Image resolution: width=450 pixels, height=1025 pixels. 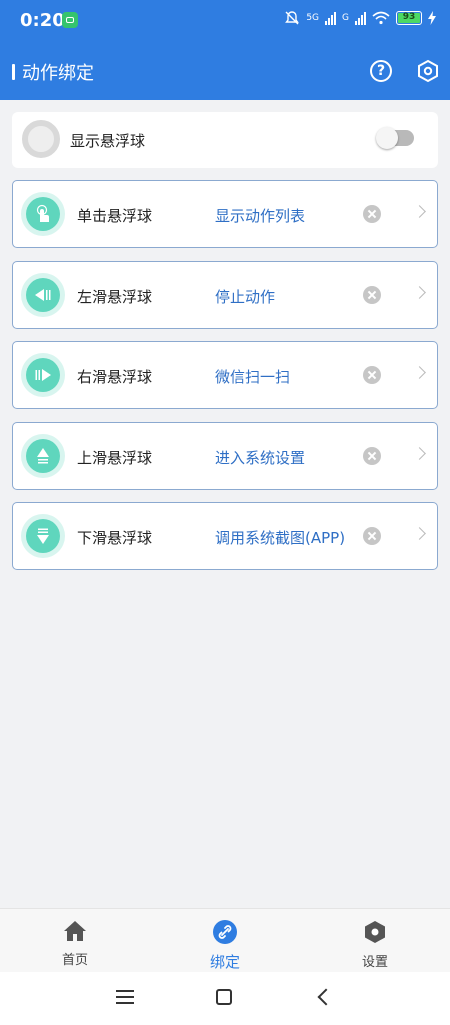 I want to click on battery-level: 93, so click(x=409, y=18).